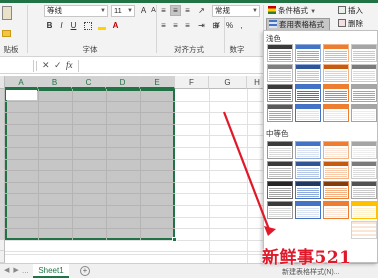 The image size is (378, 278). What do you see at coordinates (201, 10) in the screenshot?
I see `orientation-icon: ↗` at bounding box center [201, 10].